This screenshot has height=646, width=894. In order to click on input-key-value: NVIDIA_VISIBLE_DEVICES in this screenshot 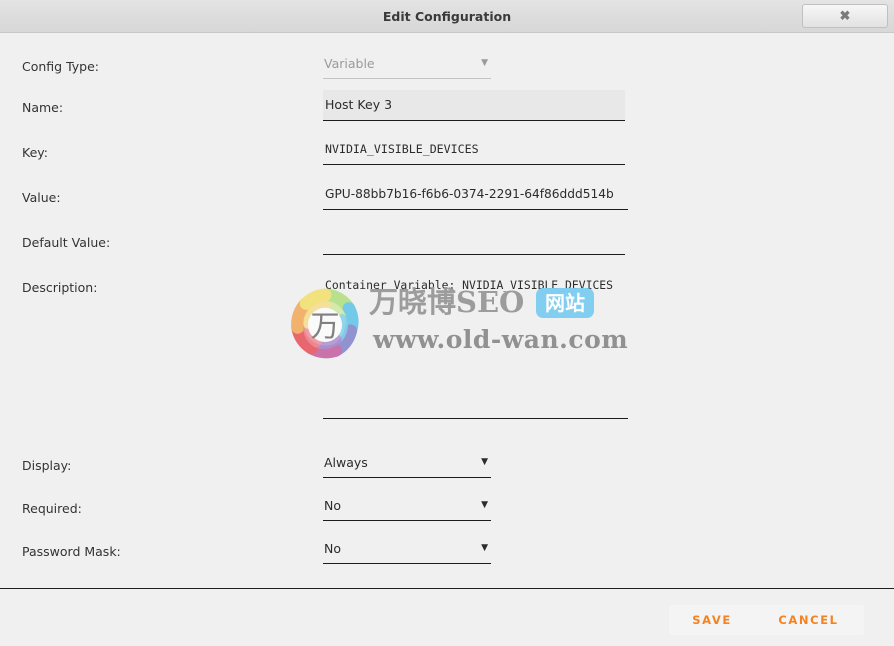, I will do `click(402, 149)`.